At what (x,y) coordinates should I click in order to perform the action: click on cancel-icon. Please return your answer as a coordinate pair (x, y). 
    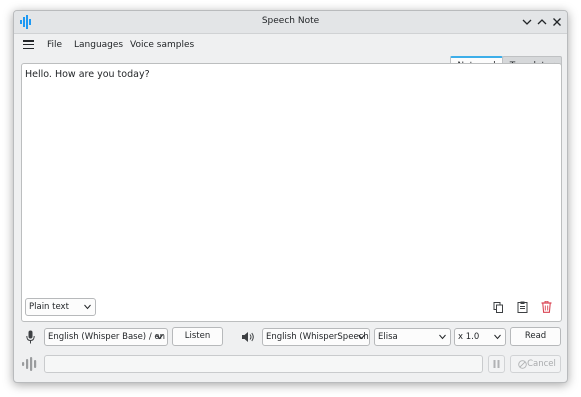
    Looking at the image, I should click on (522, 364).